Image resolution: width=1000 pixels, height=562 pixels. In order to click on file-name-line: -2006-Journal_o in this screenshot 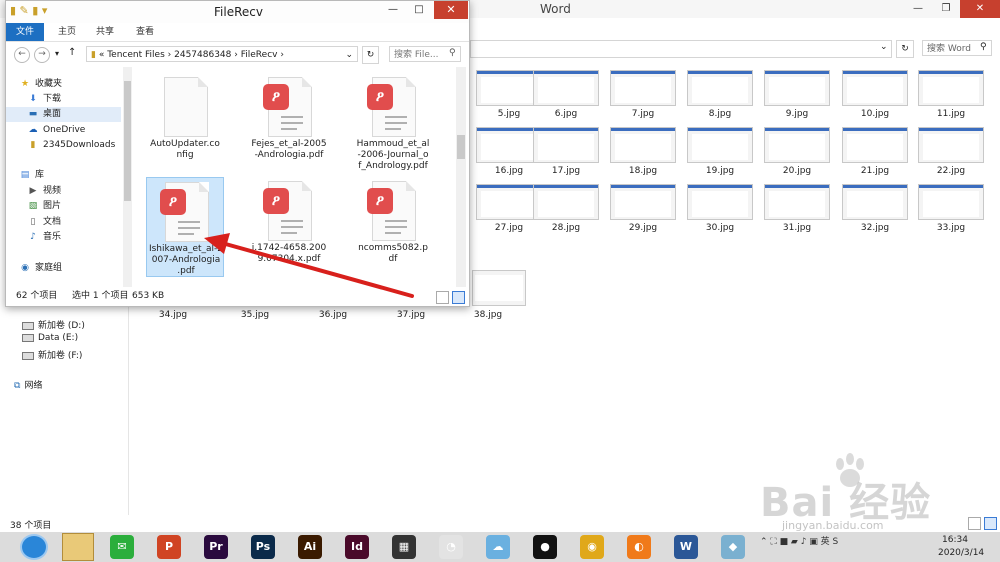, I will do `click(393, 155)`.